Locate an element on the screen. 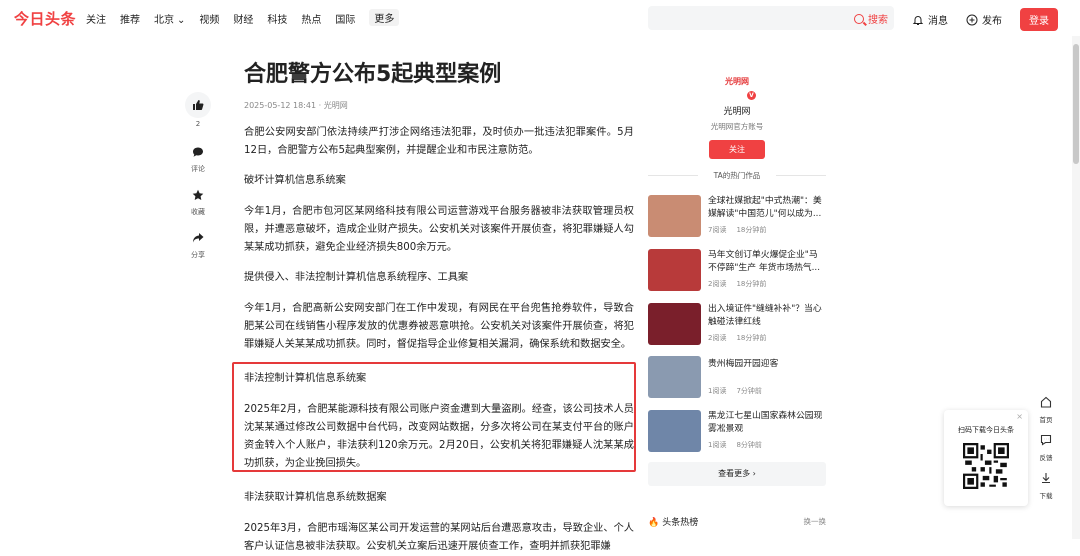 The image size is (1080, 556). page-scrollbar is located at coordinates (1076, 287).